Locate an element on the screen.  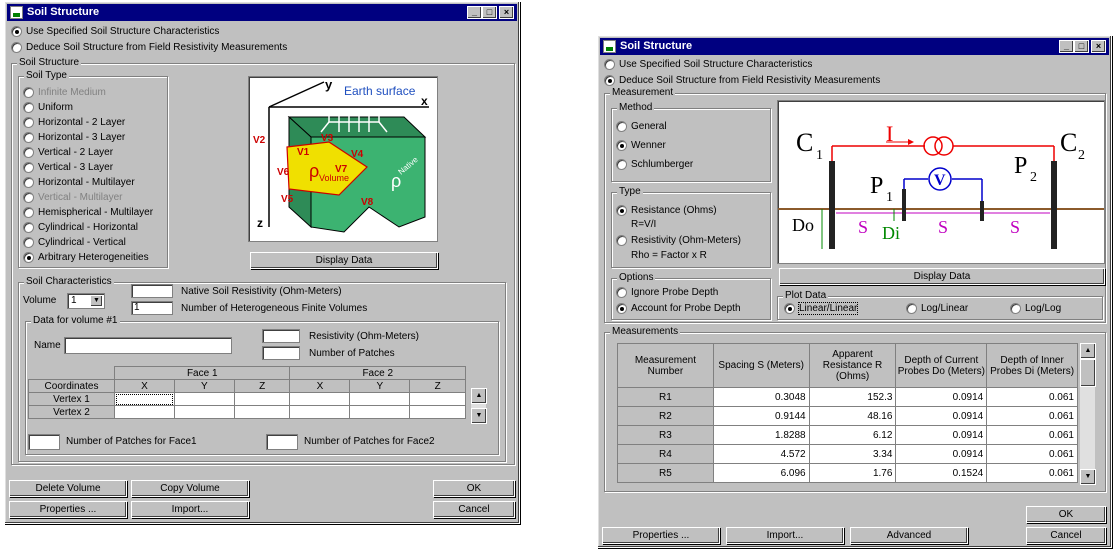
soil-type-option: Hemispherical - Multilayer is located at coordinates (88, 212).